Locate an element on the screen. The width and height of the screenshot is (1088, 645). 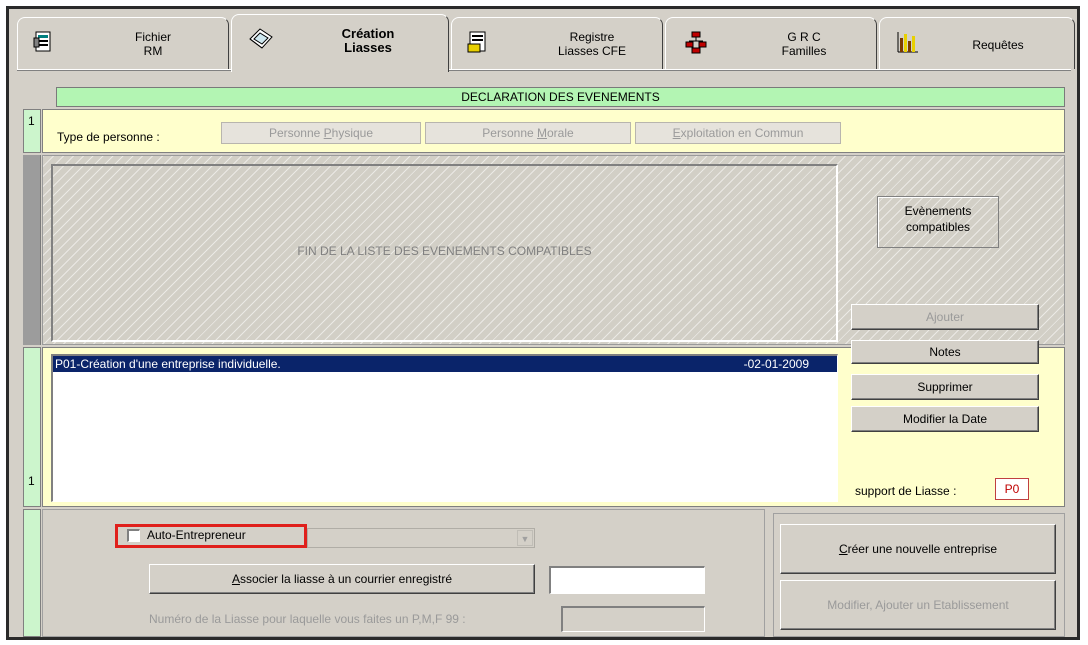
auto-entrepreneur-checkbox is located at coordinates (133, 535).